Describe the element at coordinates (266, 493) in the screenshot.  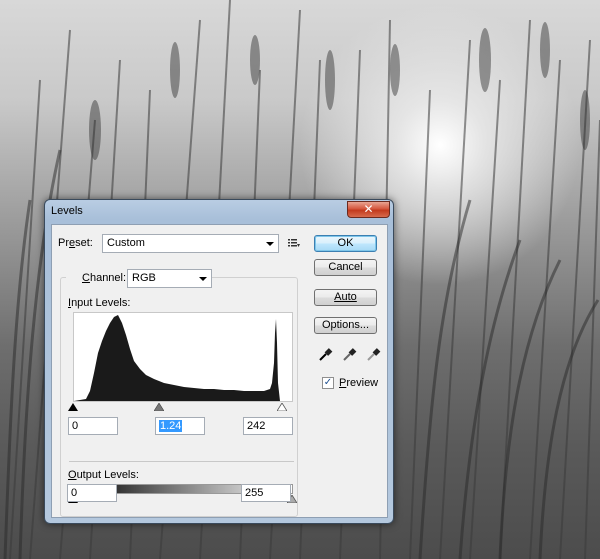
I see `output-white-field: 255` at that location.